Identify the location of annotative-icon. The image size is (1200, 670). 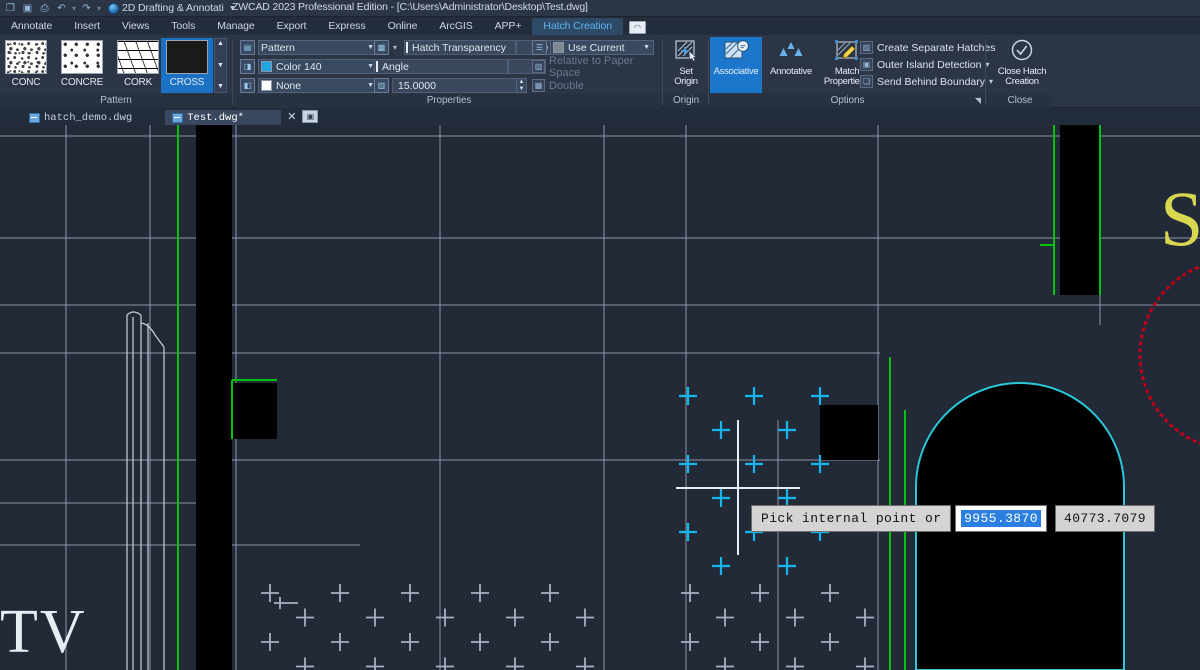
(791, 52).